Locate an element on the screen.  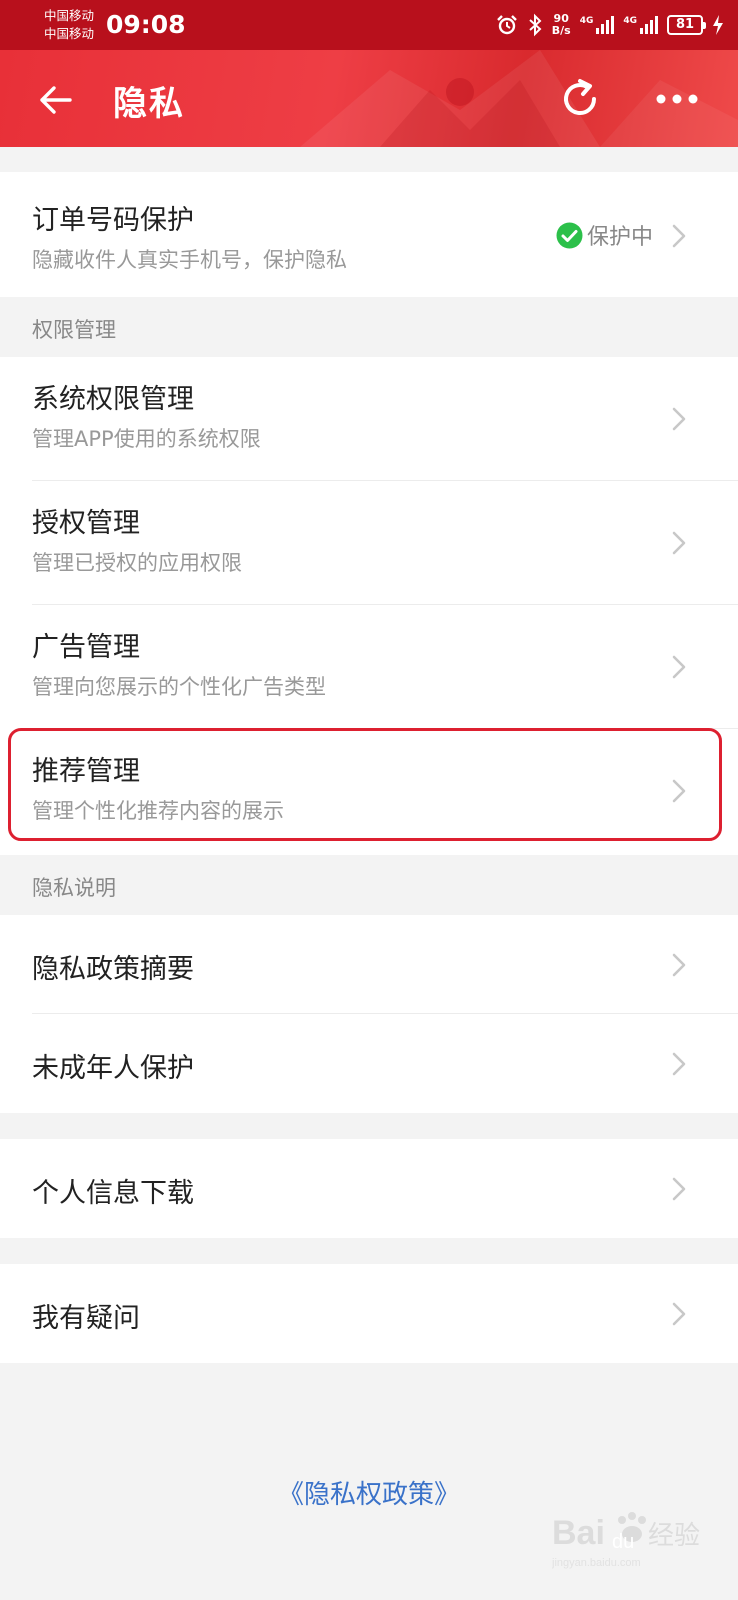
row-subtitle: 管理已授权的应用权限 is located at coordinates (137, 563).